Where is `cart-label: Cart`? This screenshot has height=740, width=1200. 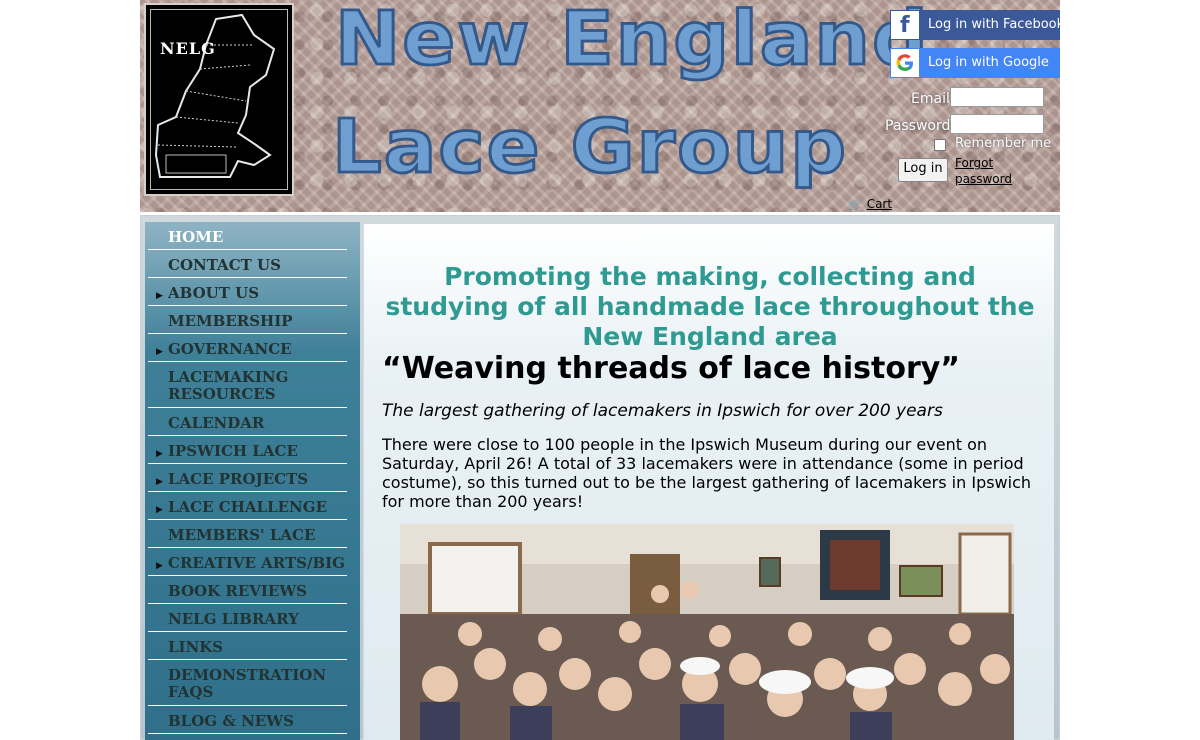
cart-label: Cart is located at coordinates (879, 204).